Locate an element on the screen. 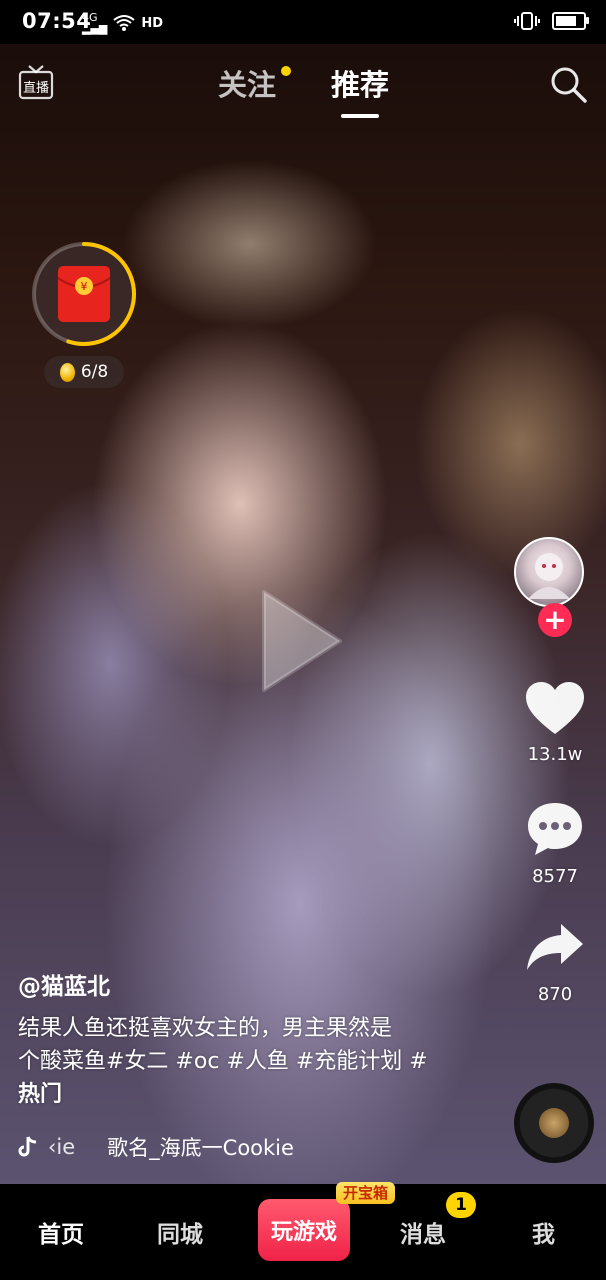 This screenshot has height=1280, width=606. share-count: 870 is located at coordinates (555, 994).